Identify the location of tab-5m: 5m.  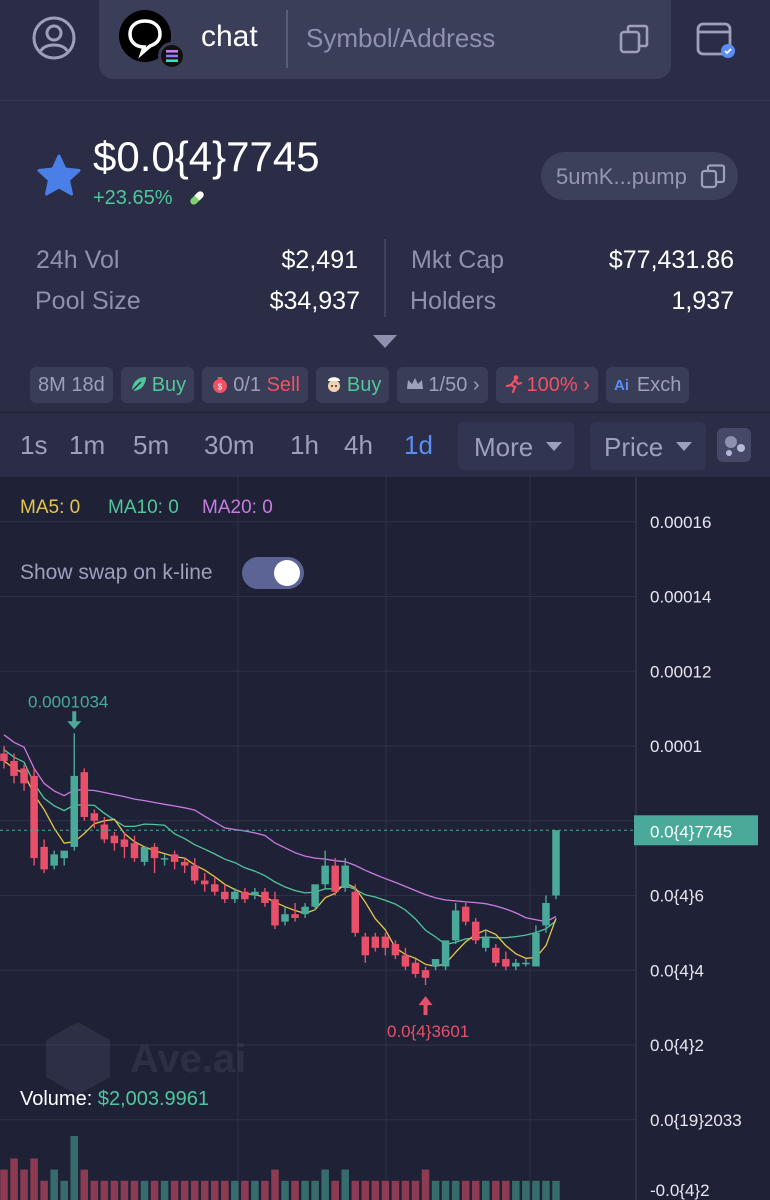
(151, 445).